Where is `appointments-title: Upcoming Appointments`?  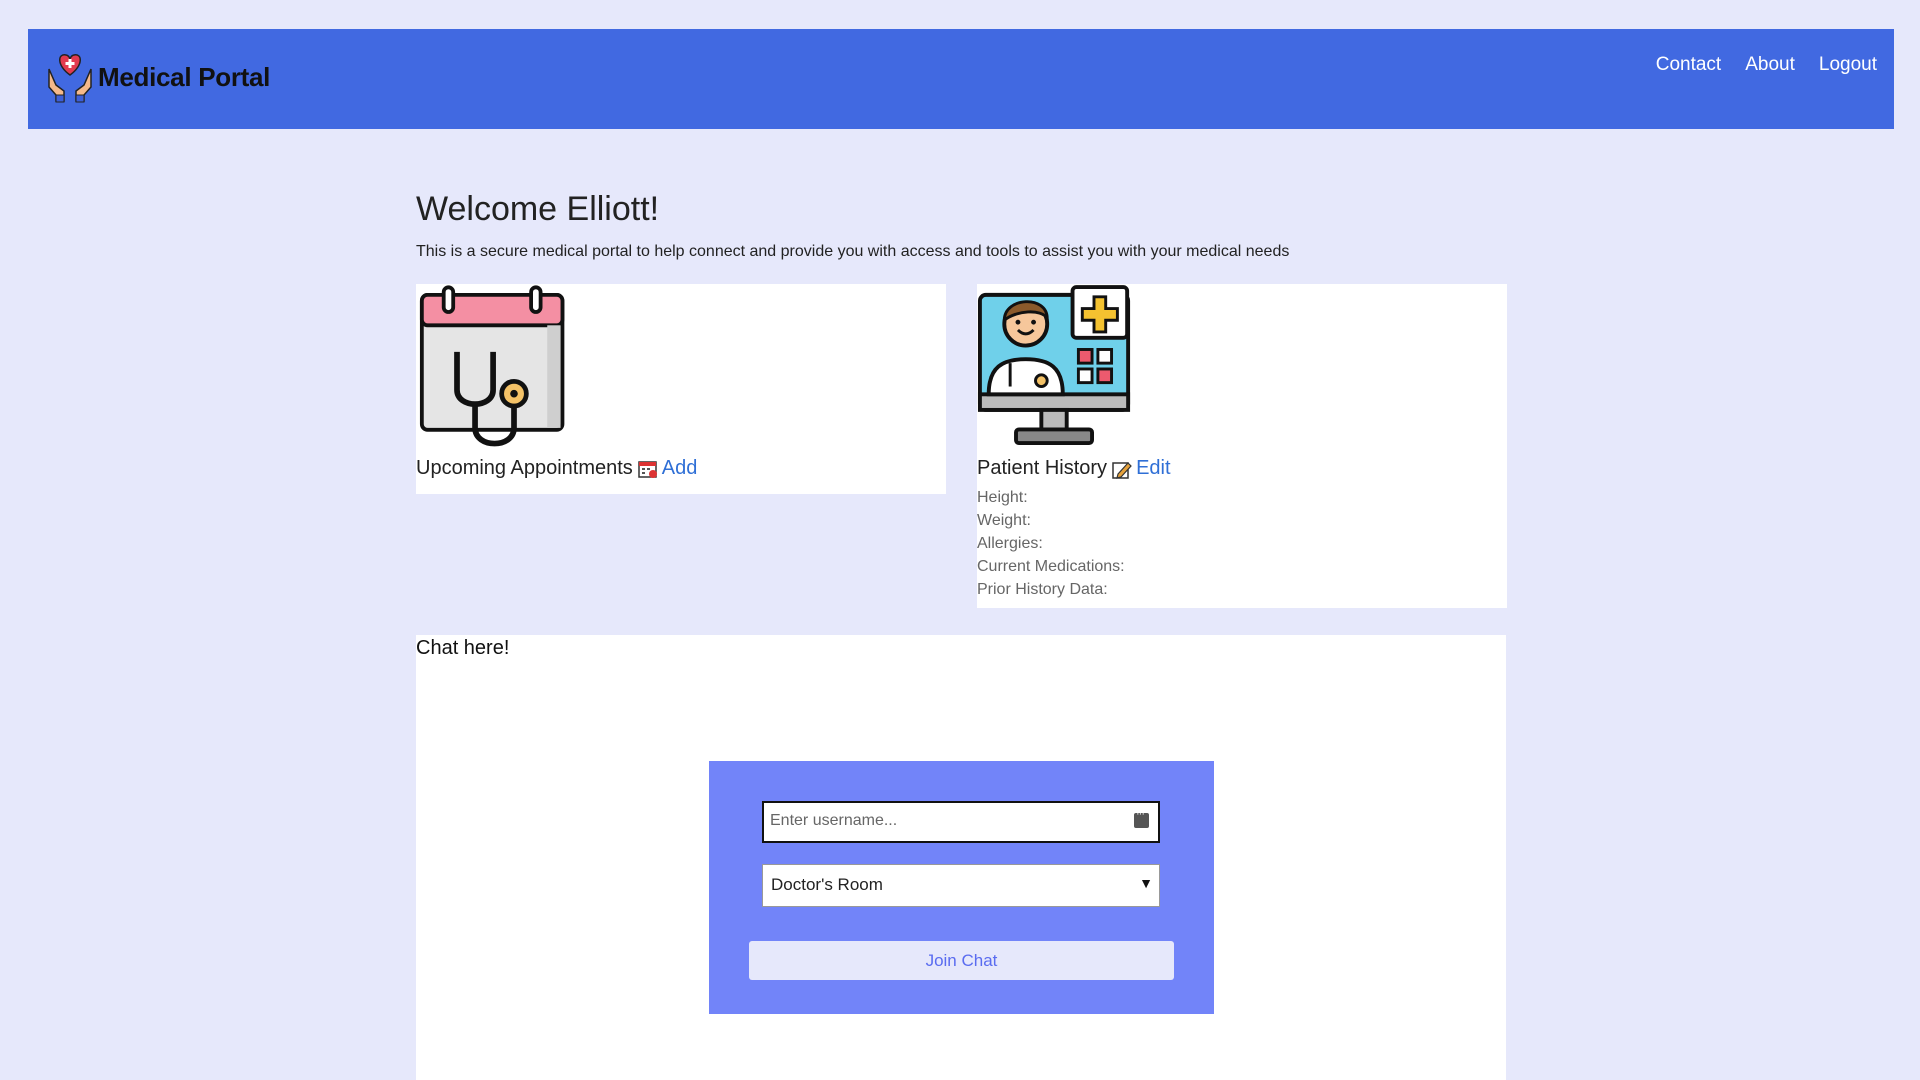 appointments-title: Upcoming Appointments is located at coordinates (524, 468).